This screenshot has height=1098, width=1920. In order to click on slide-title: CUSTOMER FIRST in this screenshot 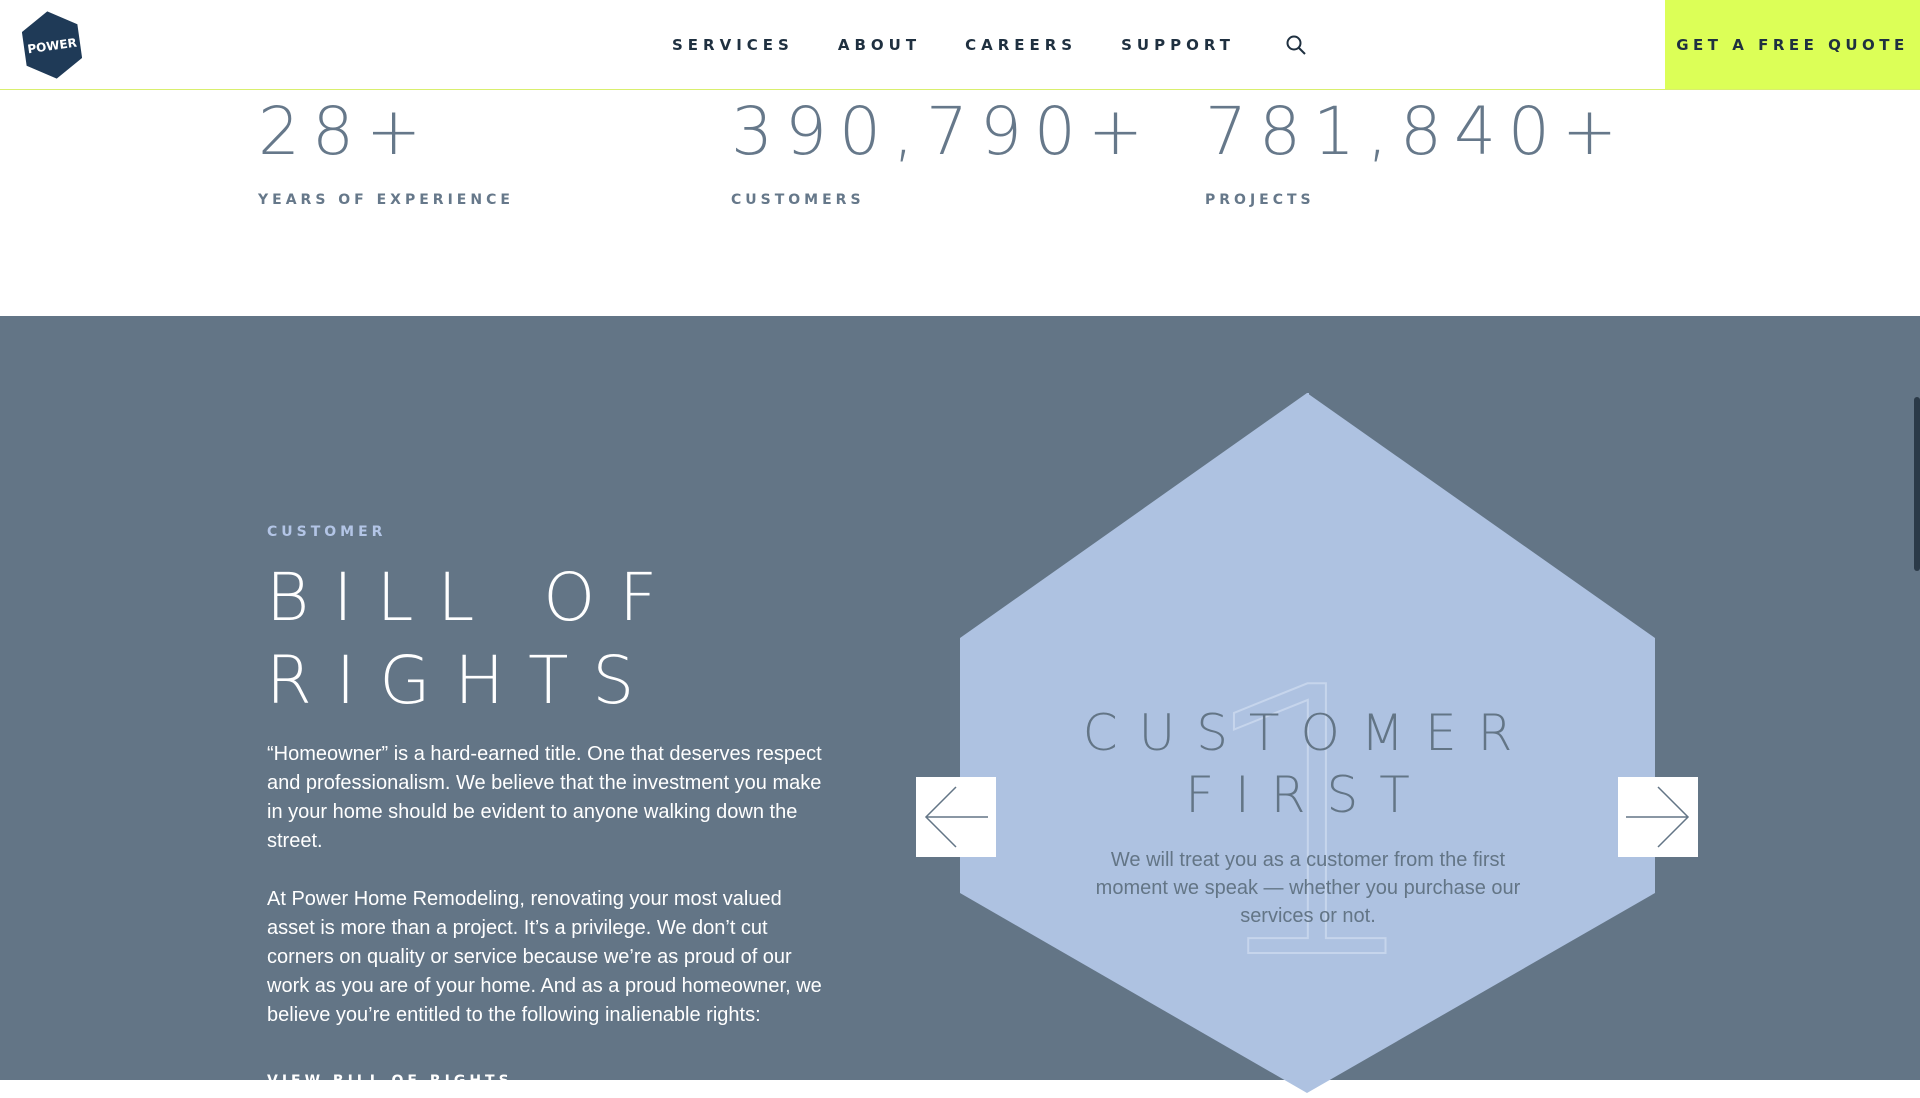, I will do `click(1308, 764)`.